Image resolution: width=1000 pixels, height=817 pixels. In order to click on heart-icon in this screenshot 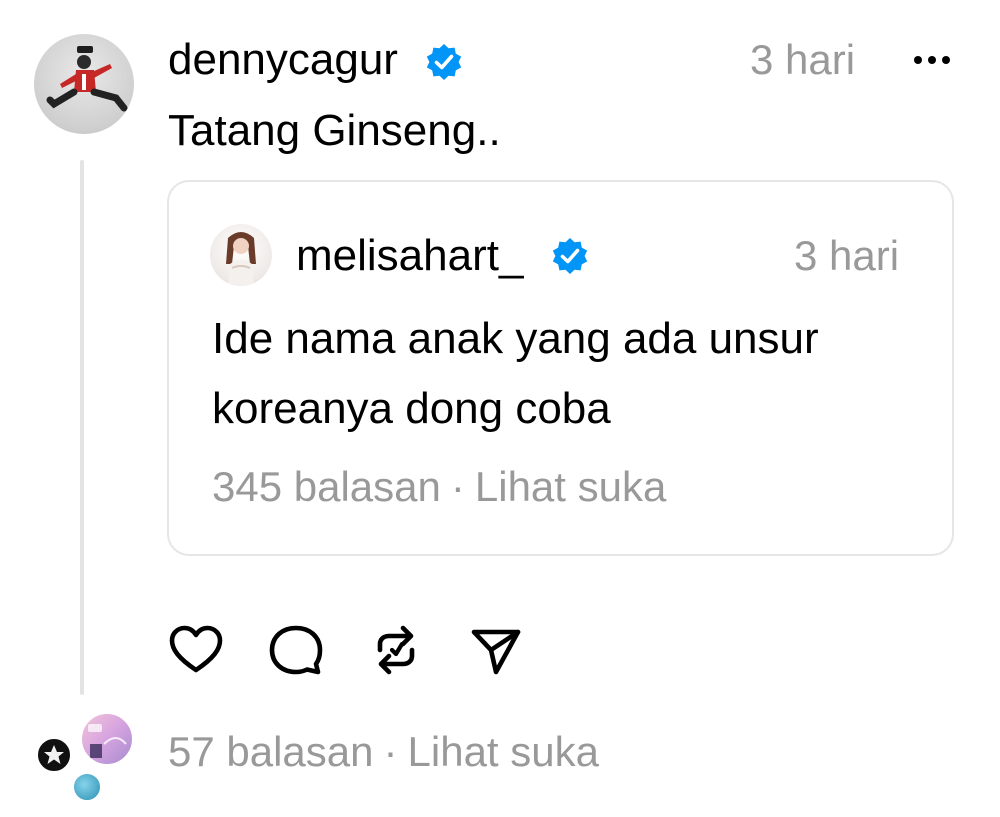, I will do `click(196, 650)`.